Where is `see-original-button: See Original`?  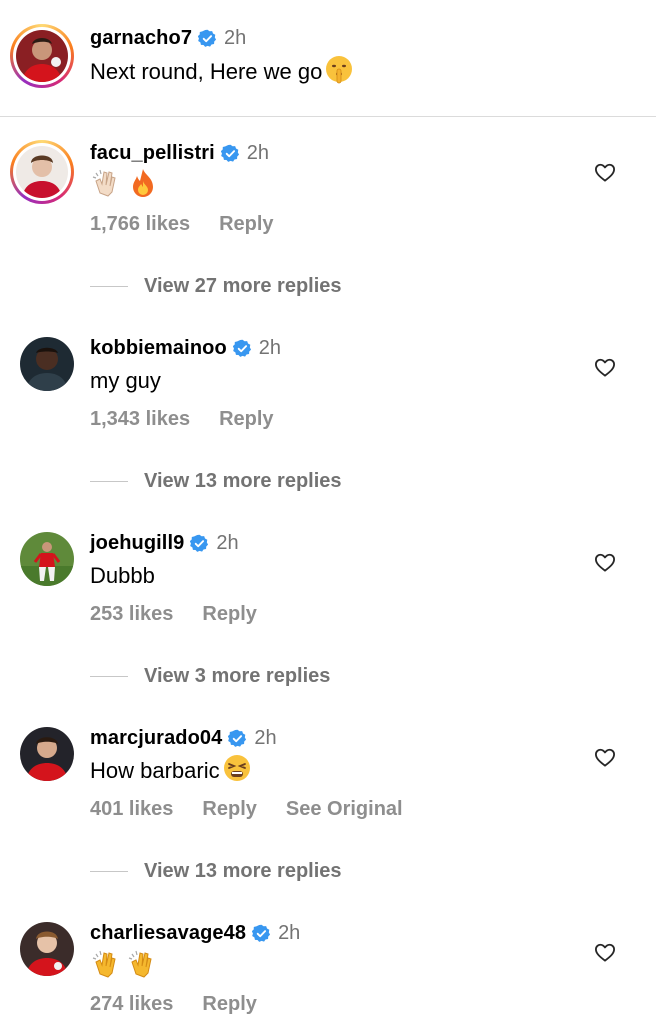
see-original-button: See Original is located at coordinates (344, 809).